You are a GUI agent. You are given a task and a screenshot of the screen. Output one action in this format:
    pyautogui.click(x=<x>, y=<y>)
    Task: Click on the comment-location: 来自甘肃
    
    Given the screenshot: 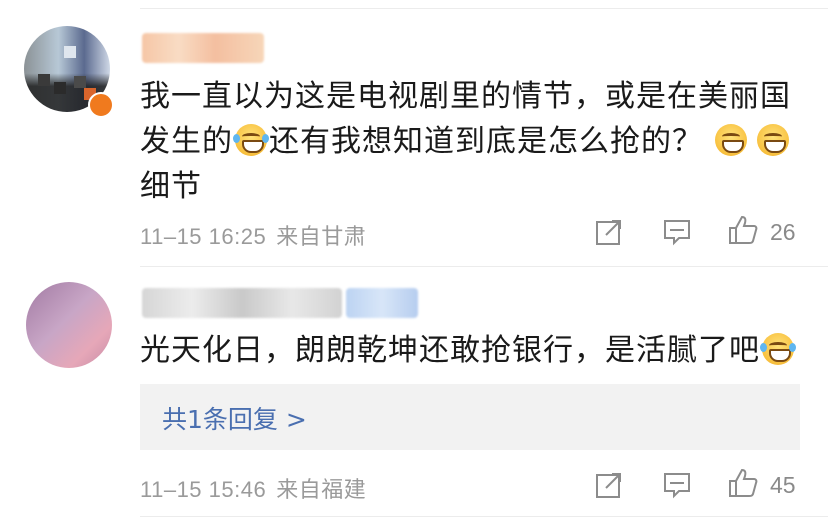 What is the action you would take?
    pyautogui.click(x=321, y=236)
    